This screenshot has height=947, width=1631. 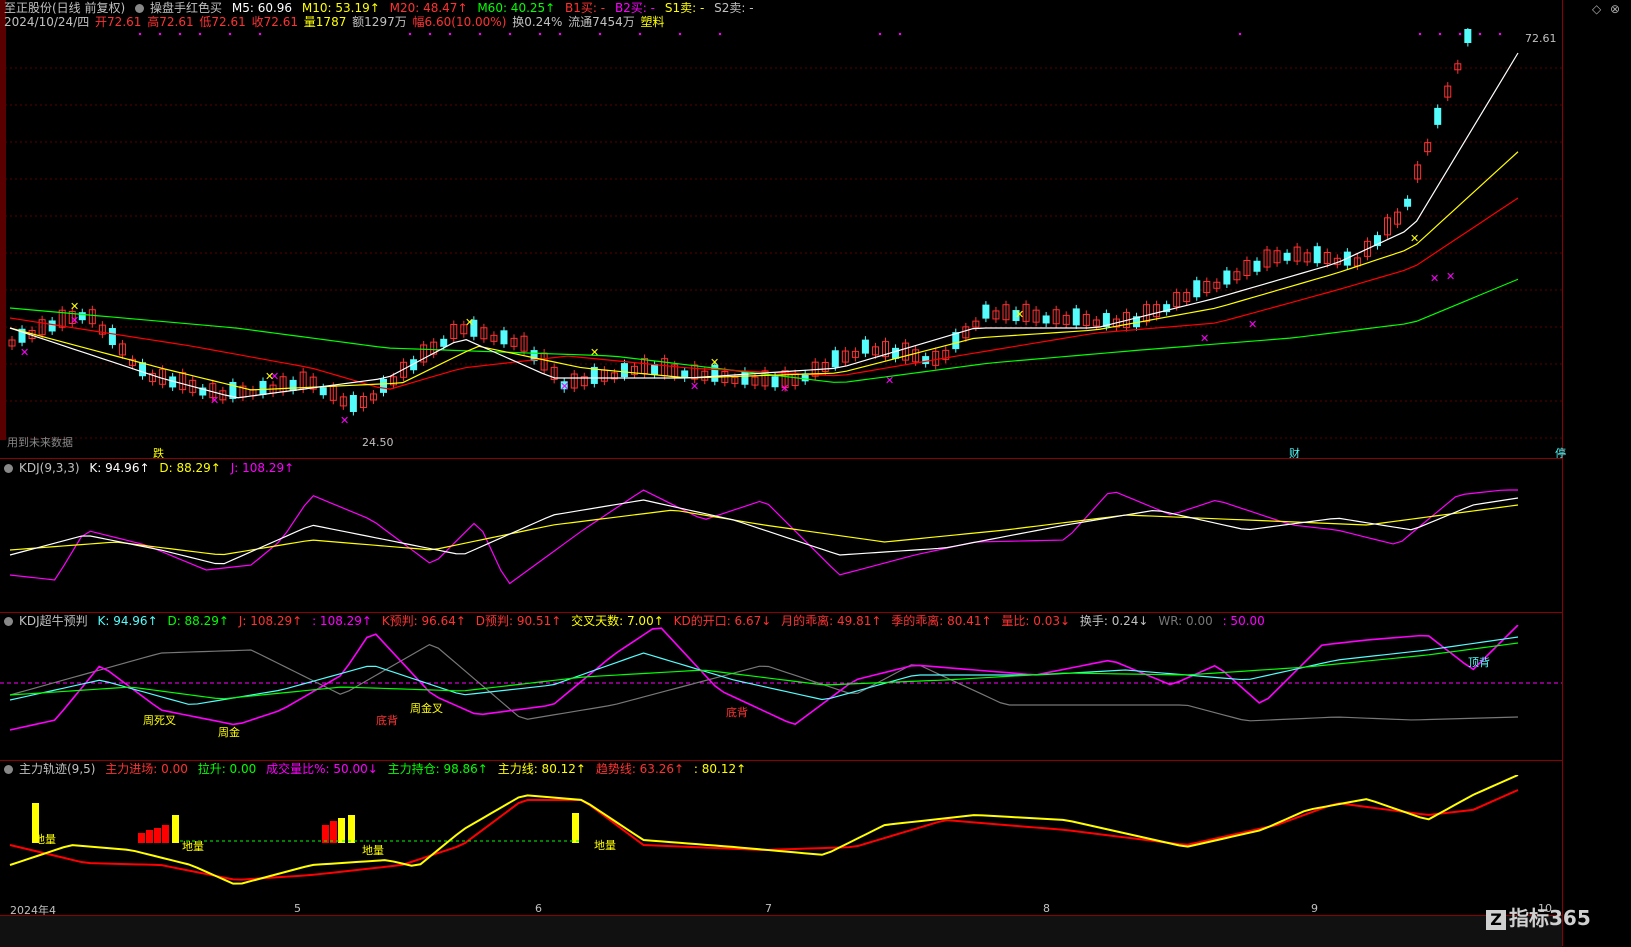 What do you see at coordinates (764, 330) in the screenshot?
I see `ma60-line` at bounding box center [764, 330].